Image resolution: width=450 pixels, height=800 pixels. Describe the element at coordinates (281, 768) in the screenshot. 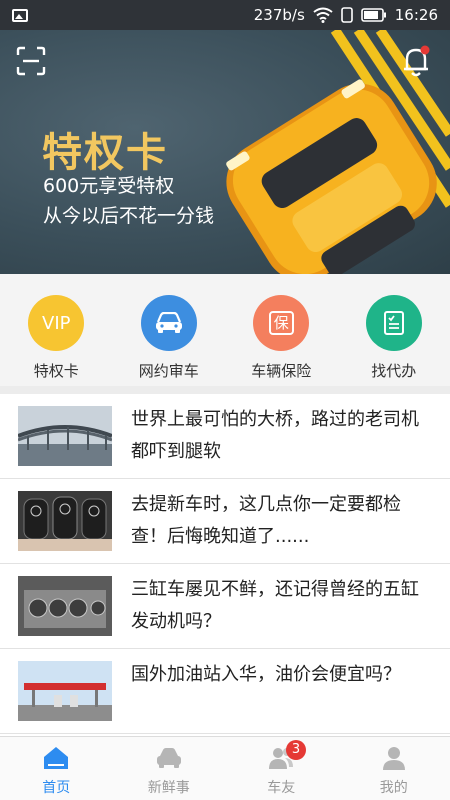

I see `tab-car-friends: 车友 3` at that location.